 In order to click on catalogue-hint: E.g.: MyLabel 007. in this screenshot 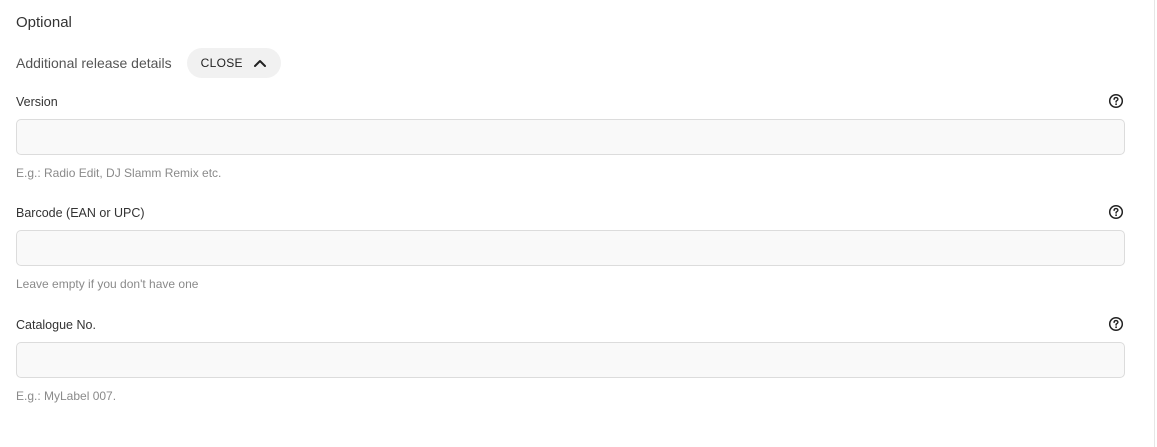, I will do `click(66, 396)`.